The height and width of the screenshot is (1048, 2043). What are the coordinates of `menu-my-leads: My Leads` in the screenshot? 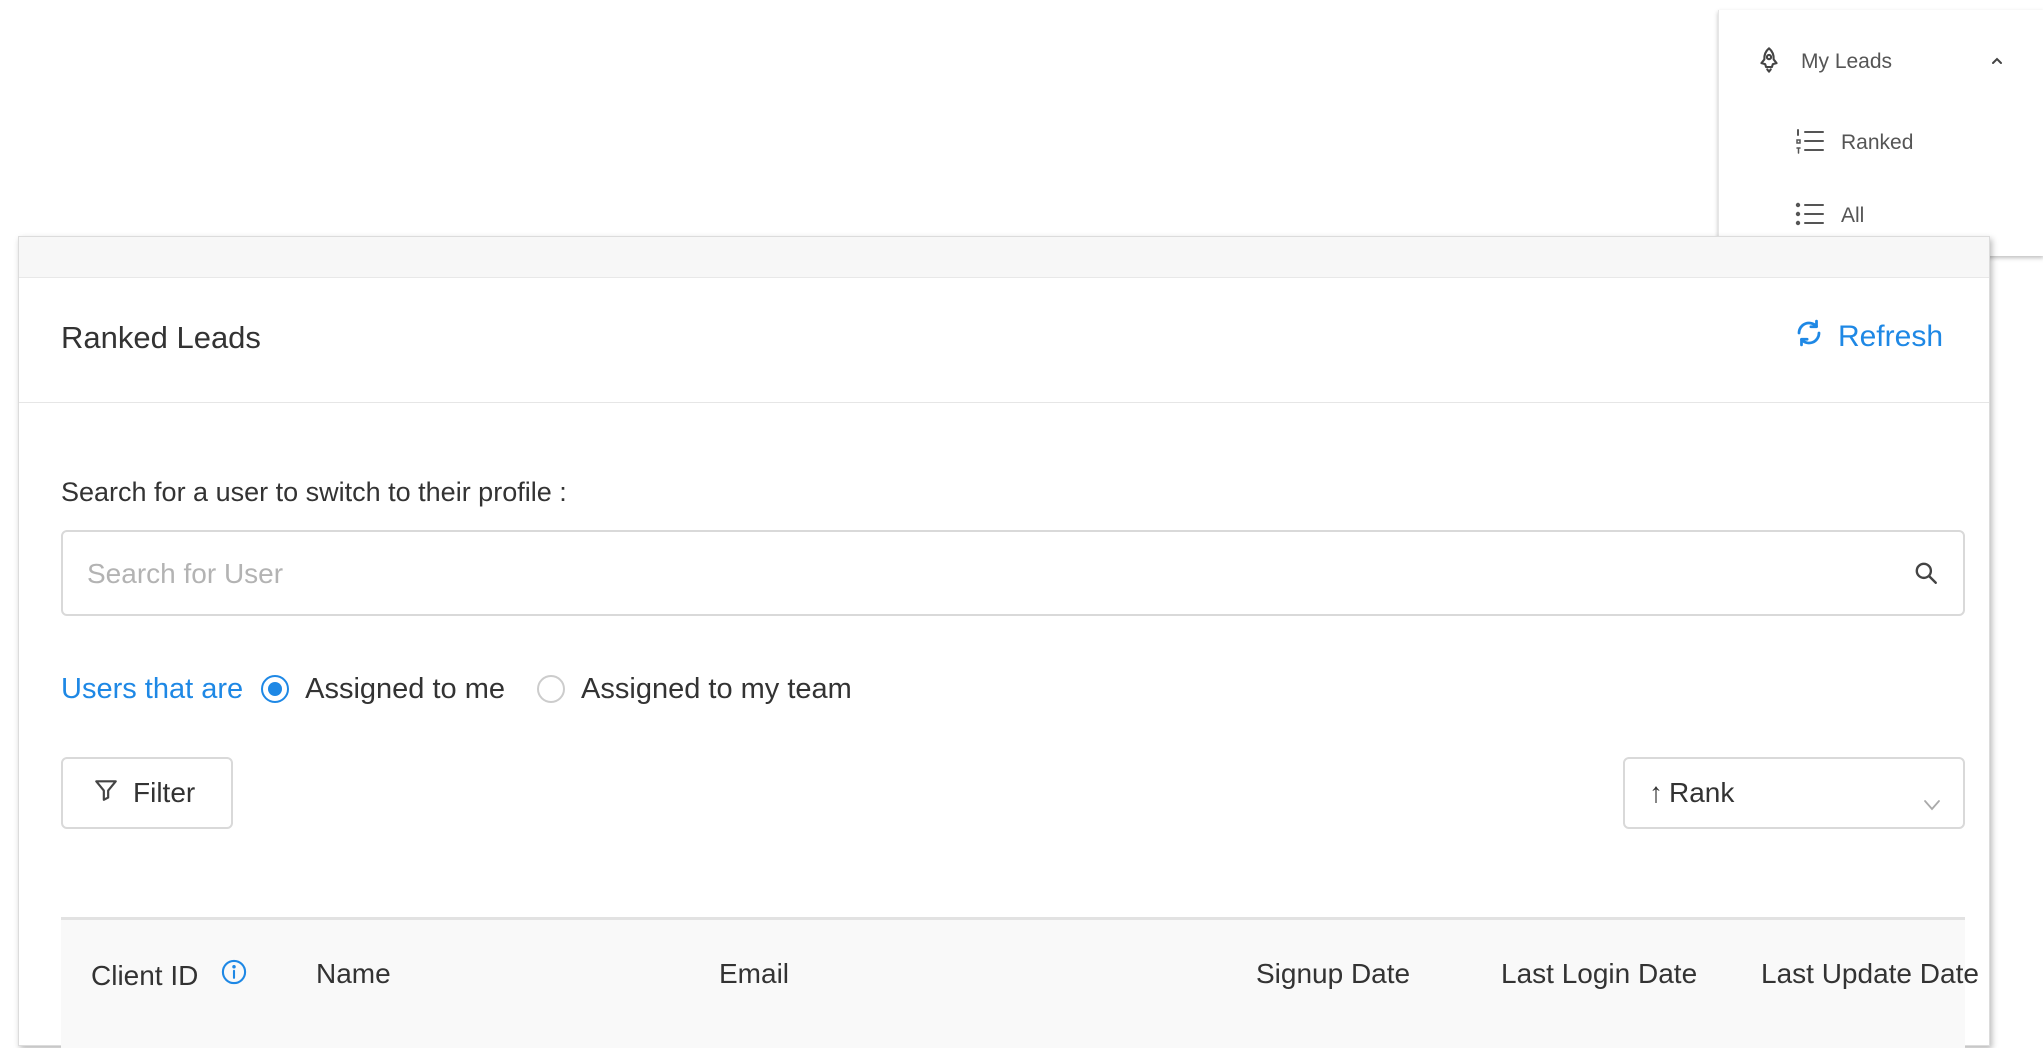 It's located at (1881, 62).